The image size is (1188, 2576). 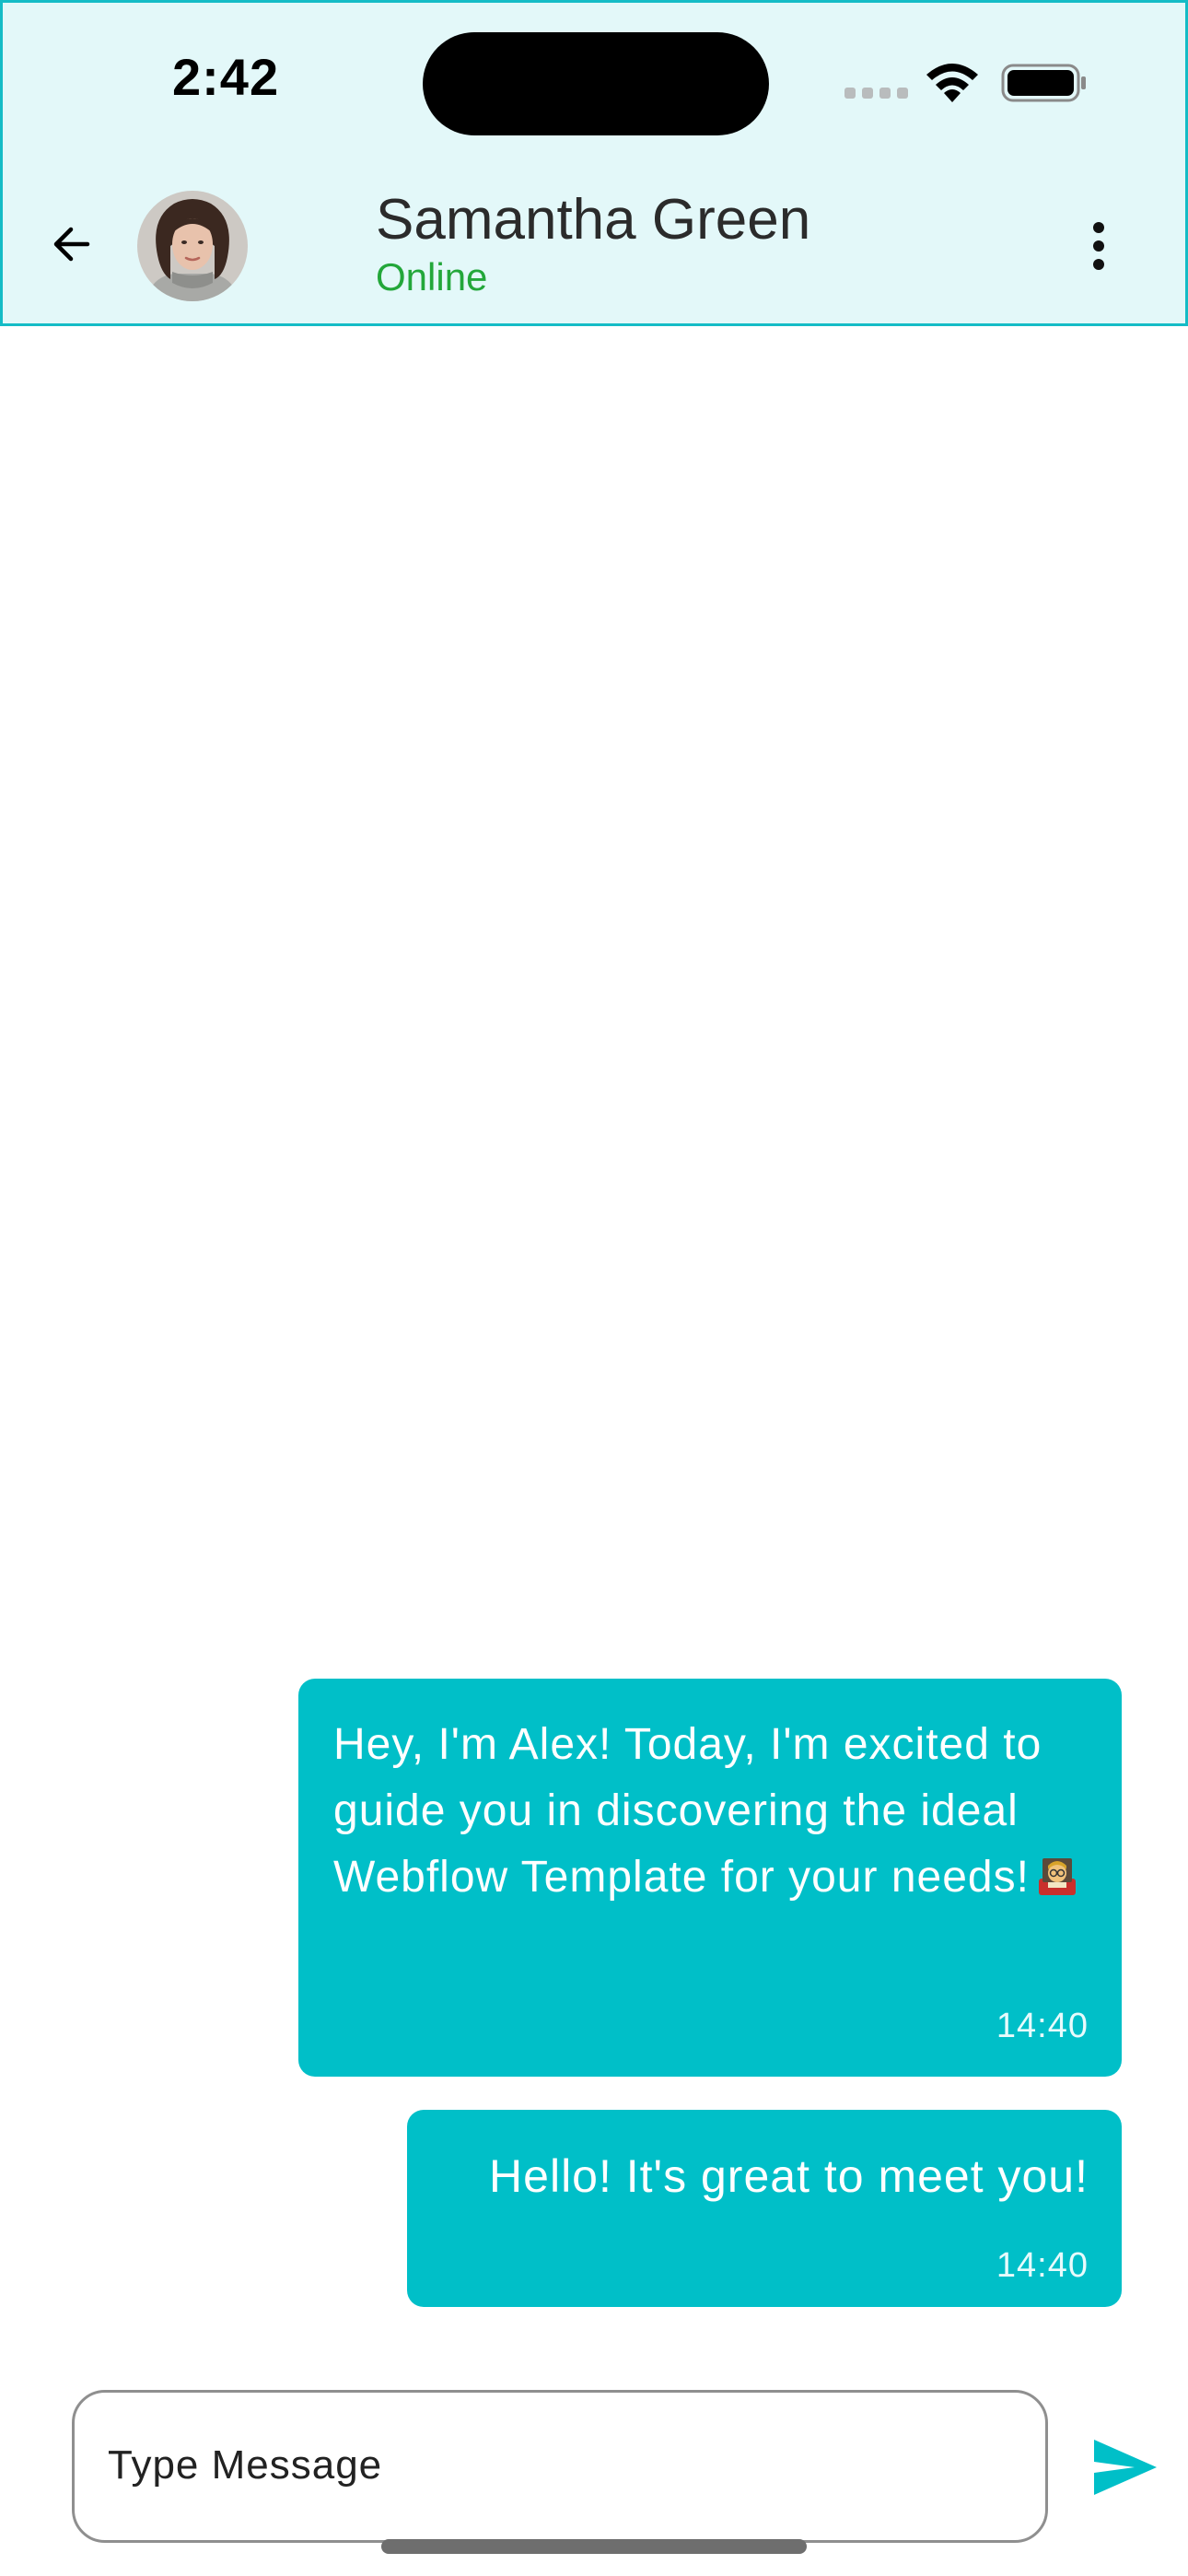 I want to click on chat-header: 2:42 Samantha Green Online, so click(x=594, y=163).